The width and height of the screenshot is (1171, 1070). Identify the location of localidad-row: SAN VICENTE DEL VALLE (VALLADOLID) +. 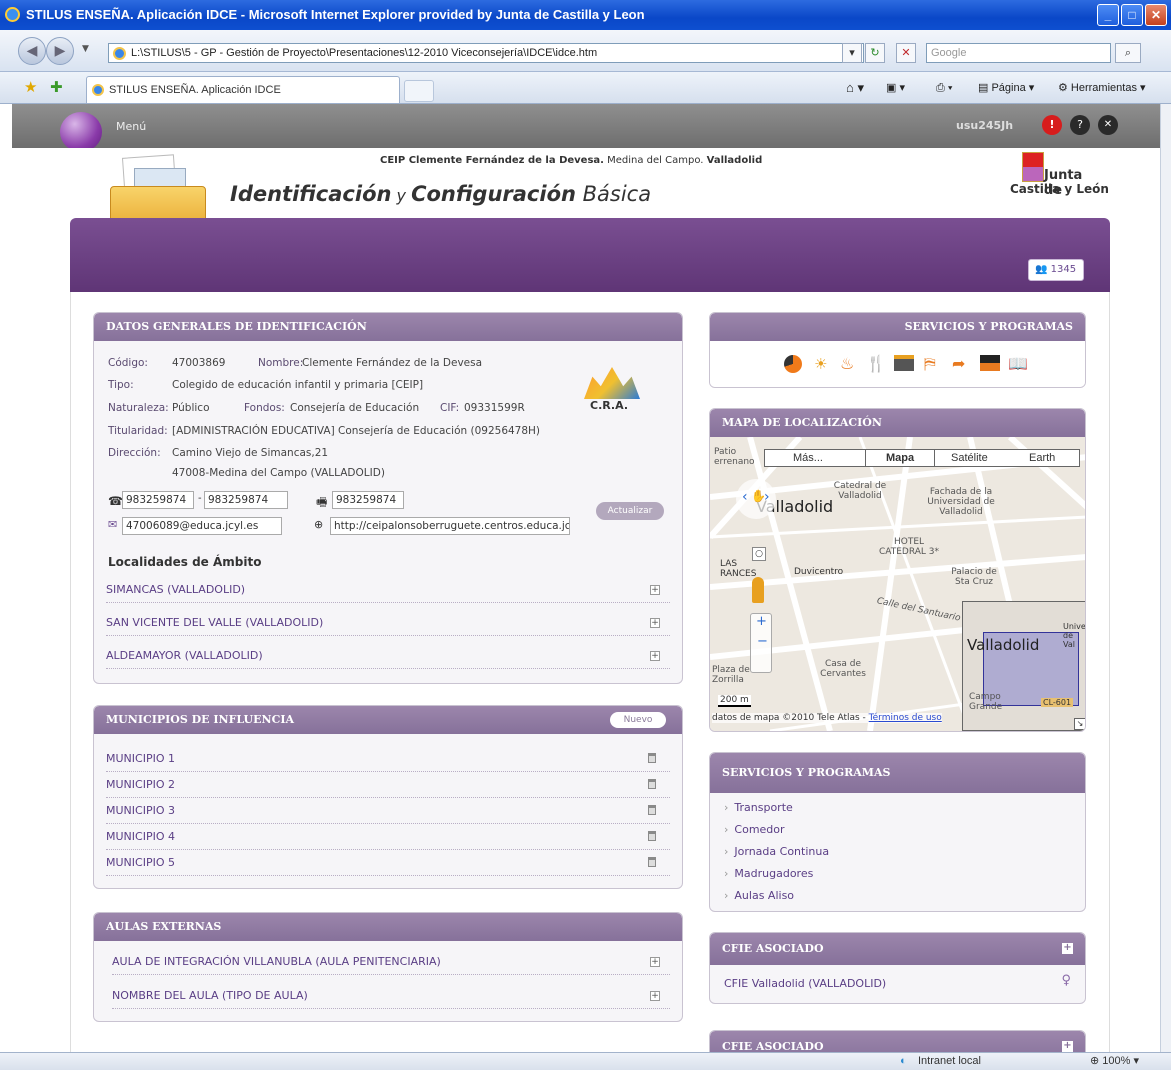
(388, 623).